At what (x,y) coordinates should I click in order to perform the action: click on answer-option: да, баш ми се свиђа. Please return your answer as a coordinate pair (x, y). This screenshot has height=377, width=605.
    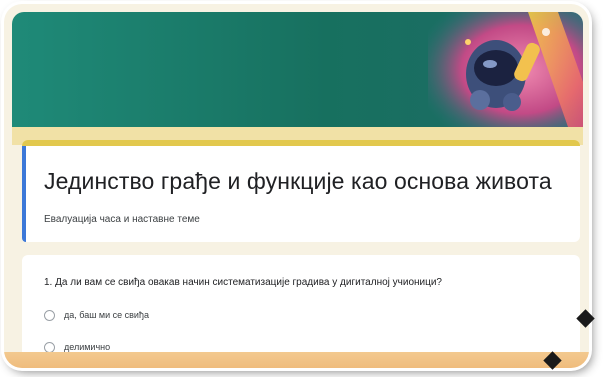
    Looking at the image, I should click on (96, 315).